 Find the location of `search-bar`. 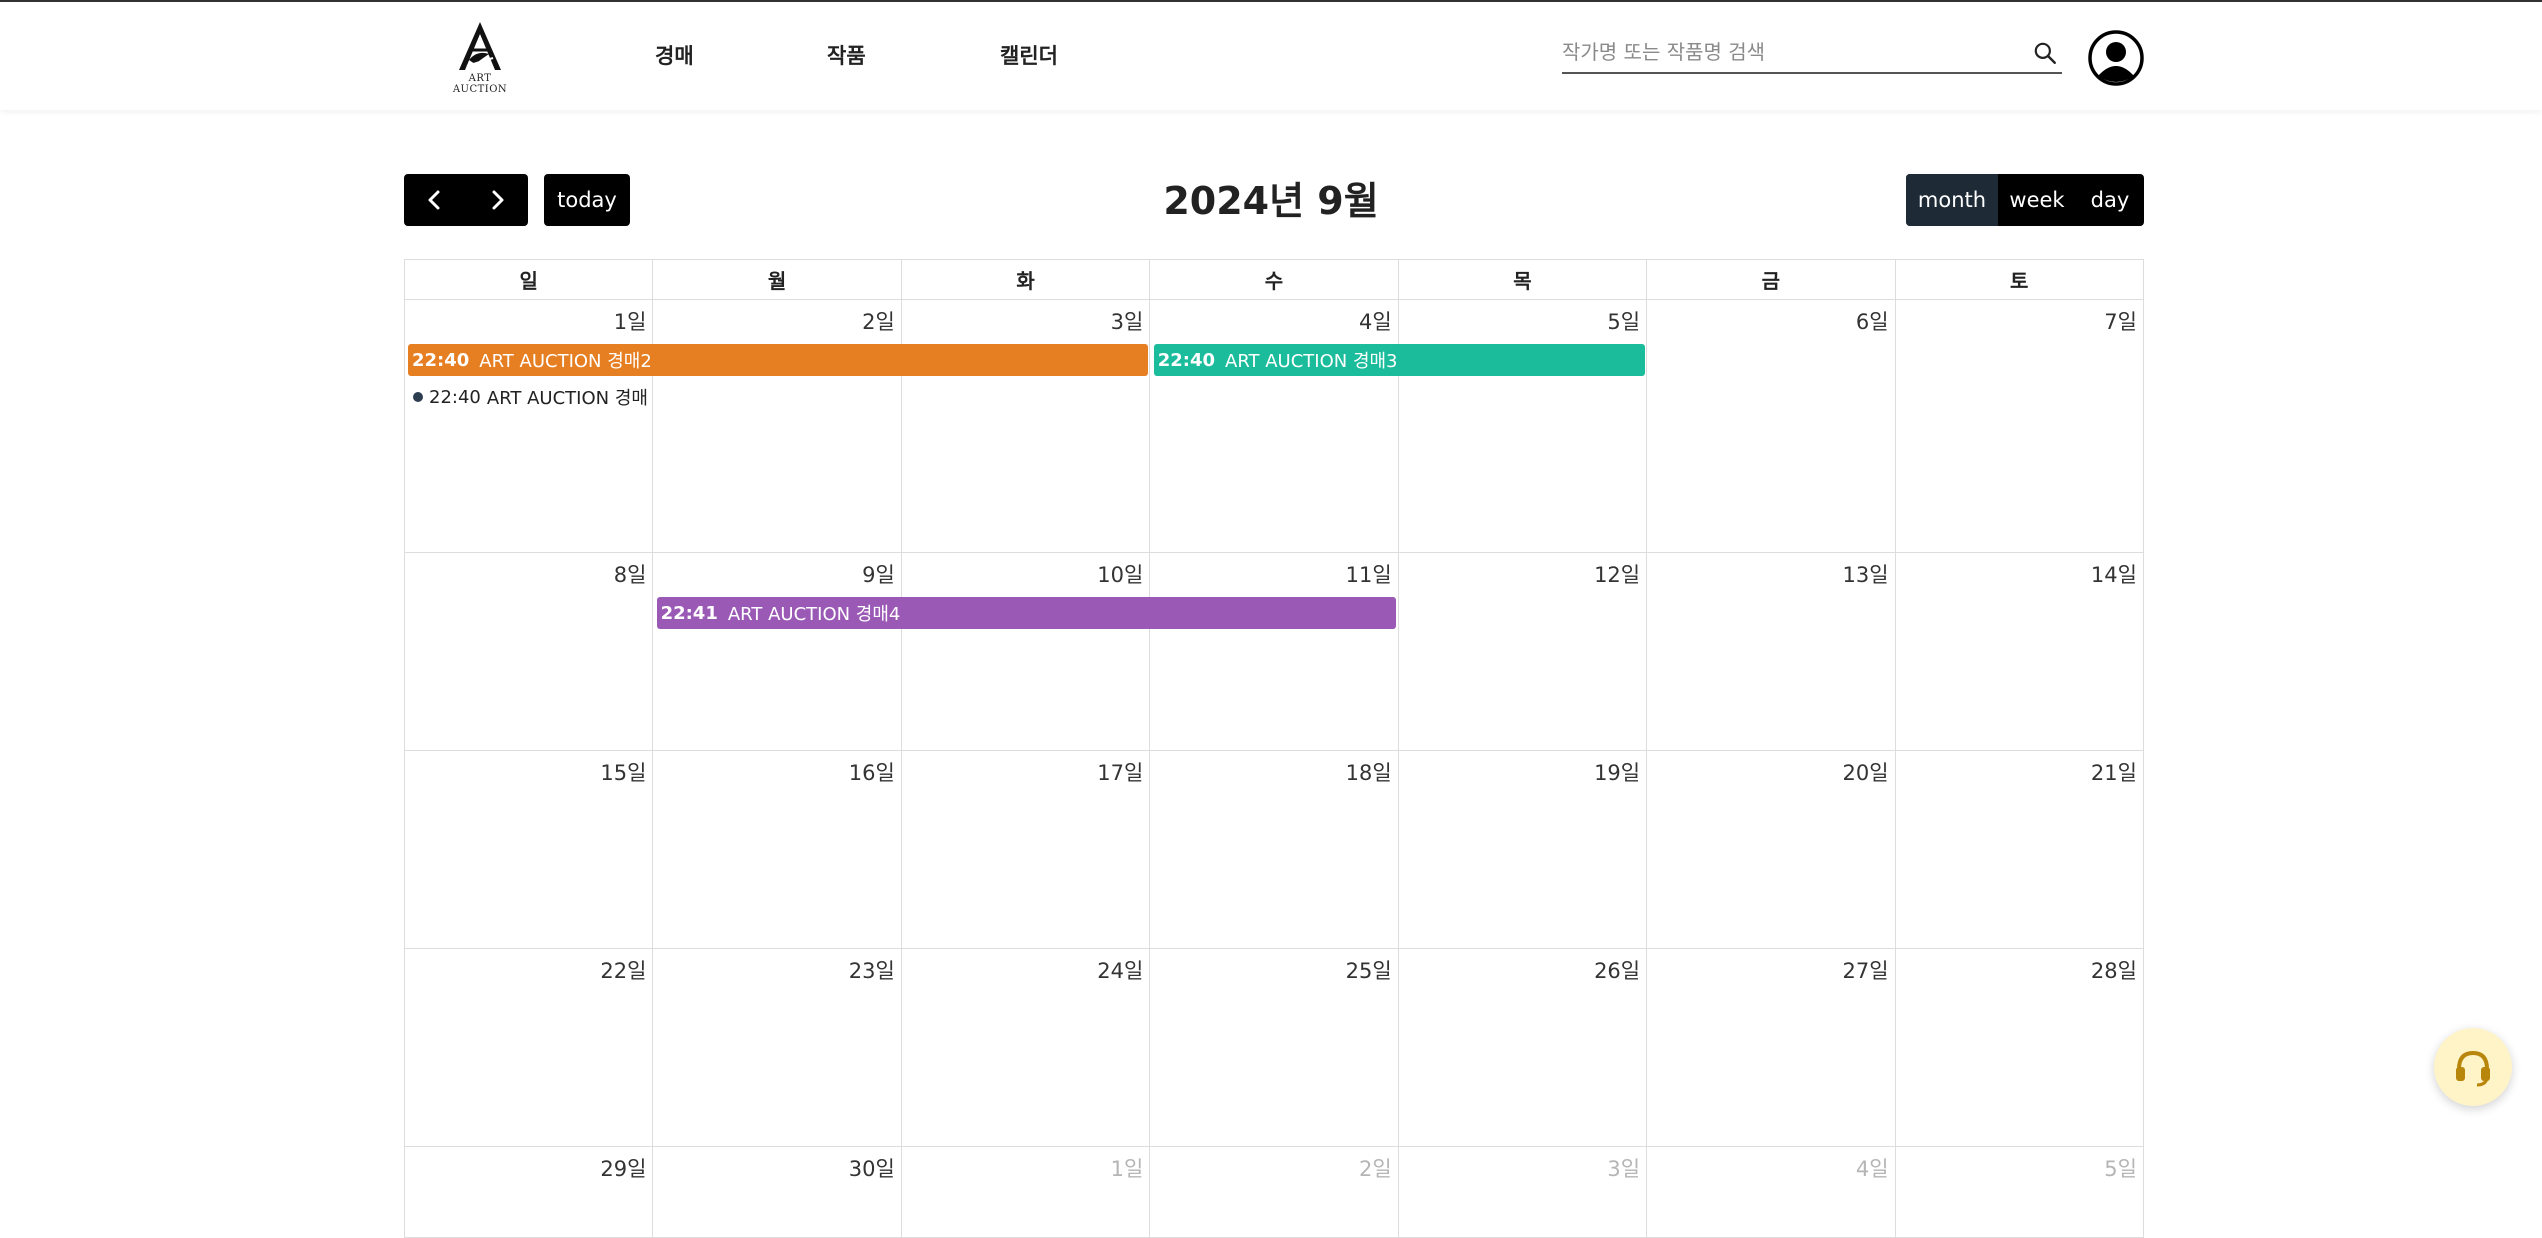

search-bar is located at coordinates (1812, 54).